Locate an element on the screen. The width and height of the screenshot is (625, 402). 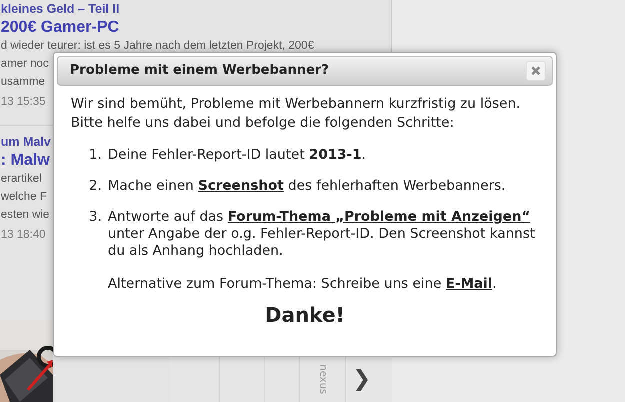
step-number: 3. is located at coordinates (95, 218).